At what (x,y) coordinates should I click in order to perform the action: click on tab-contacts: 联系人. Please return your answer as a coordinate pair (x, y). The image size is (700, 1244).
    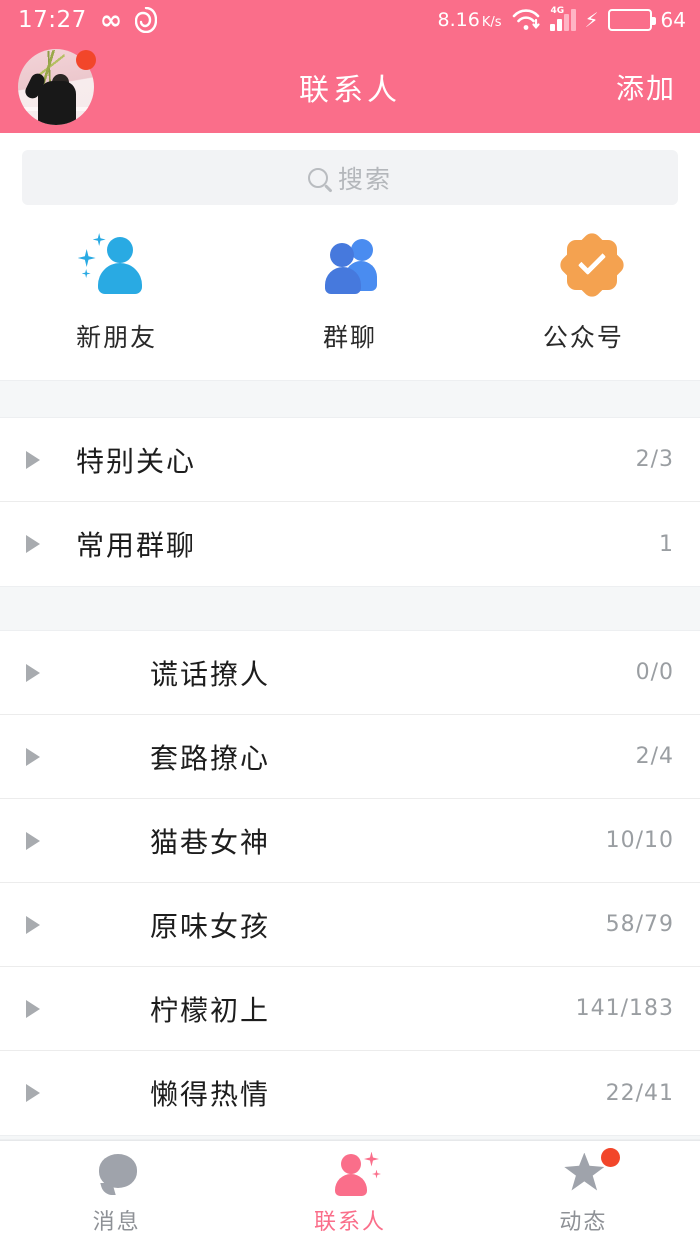
    Looking at the image, I should click on (349, 1192).